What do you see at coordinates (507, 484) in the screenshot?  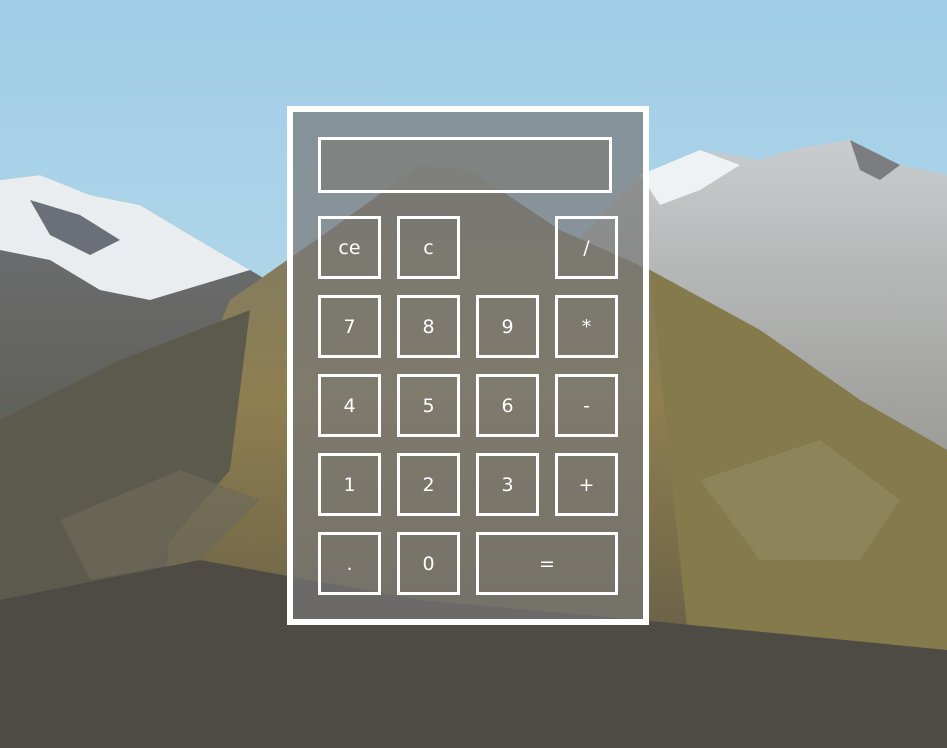 I see `digit-3-button: 3` at bounding box center [507, 484].